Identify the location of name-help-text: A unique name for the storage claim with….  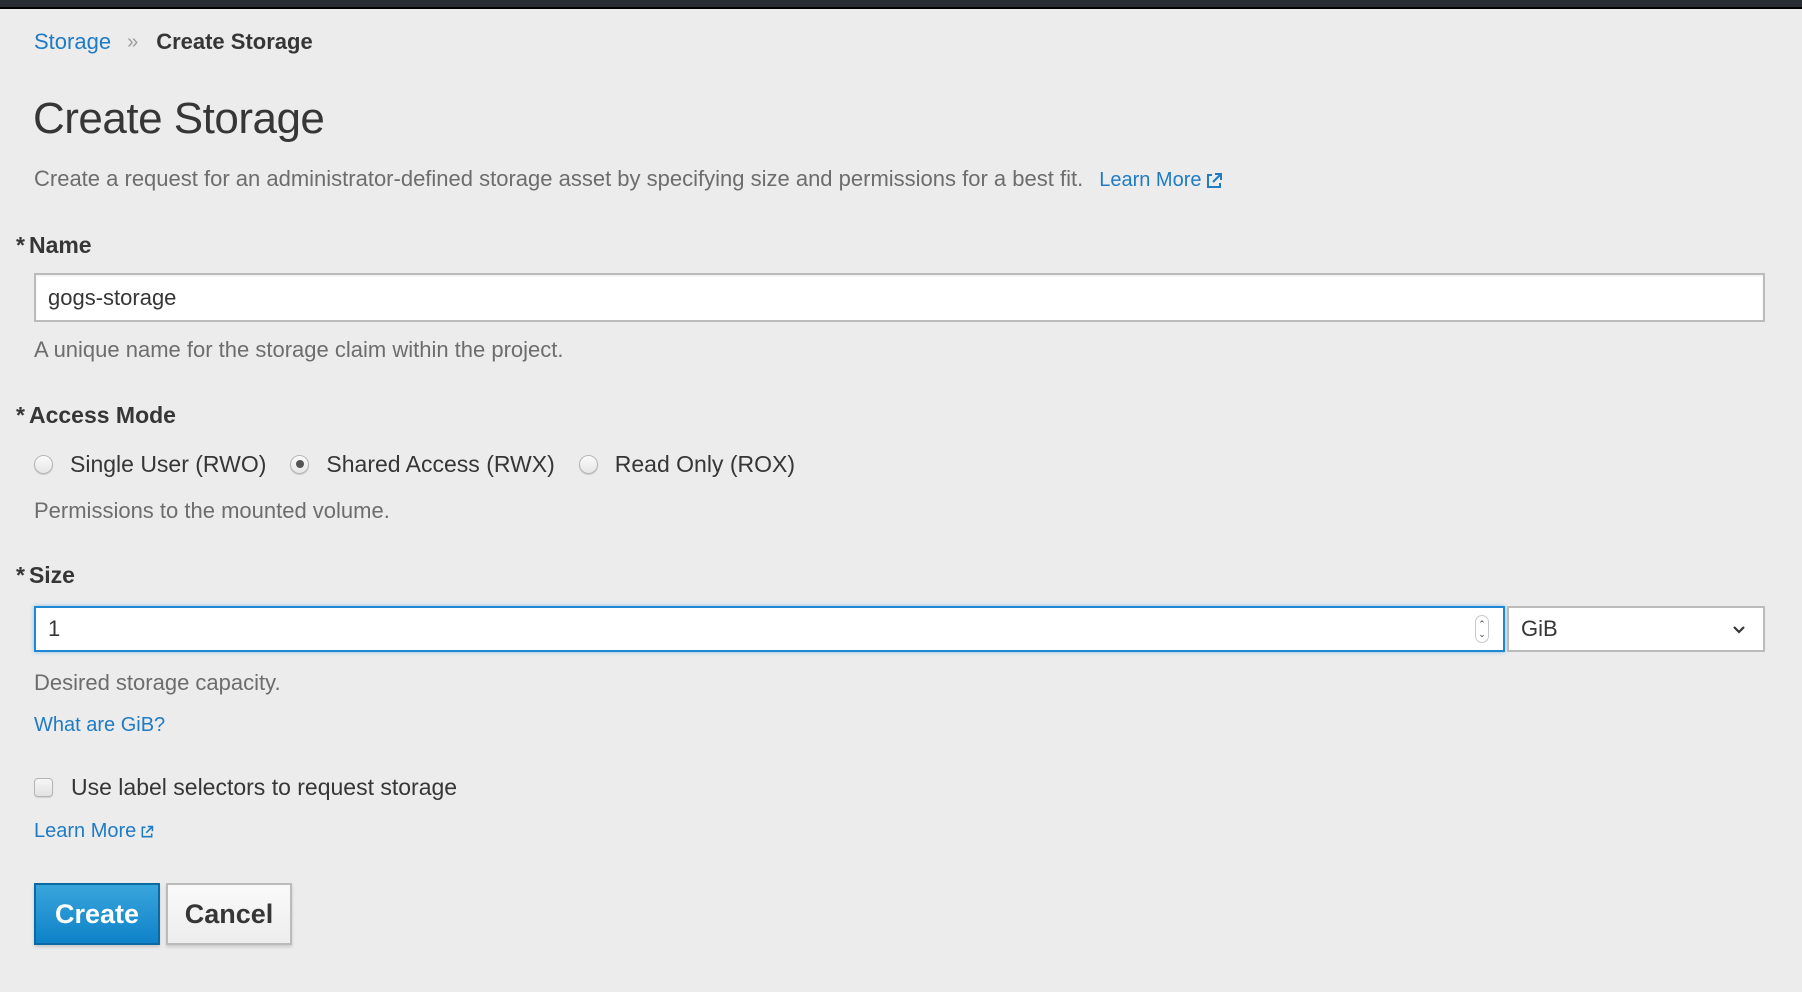
(299, 349).